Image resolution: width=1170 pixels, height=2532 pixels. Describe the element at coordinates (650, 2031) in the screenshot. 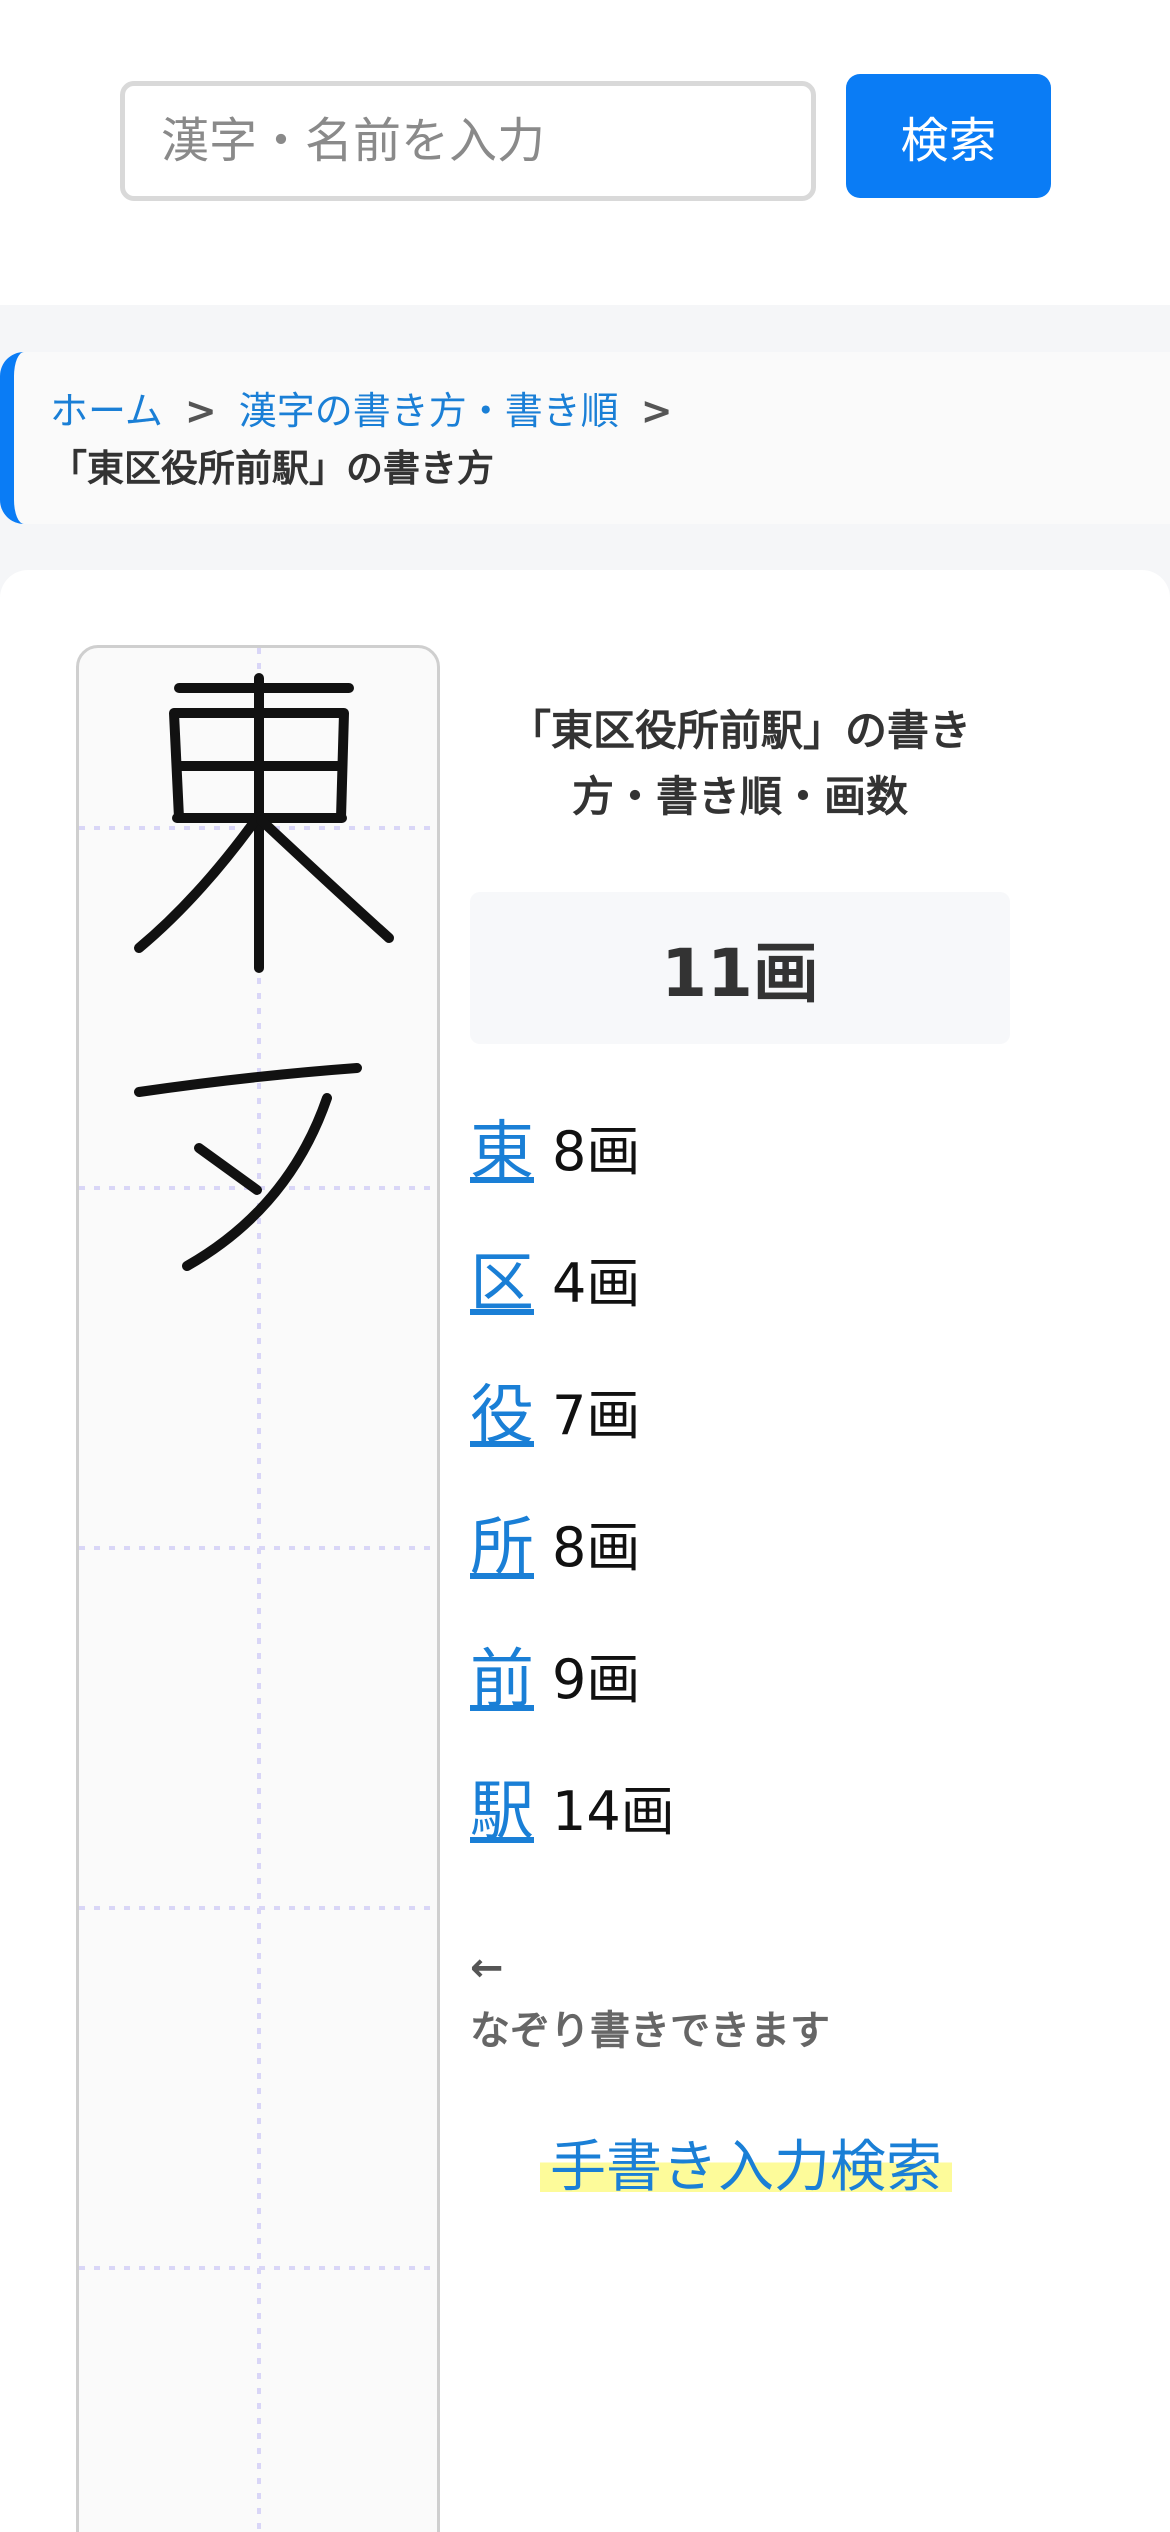

I see `trace-hint-text: なぞり書きできます` at that location.